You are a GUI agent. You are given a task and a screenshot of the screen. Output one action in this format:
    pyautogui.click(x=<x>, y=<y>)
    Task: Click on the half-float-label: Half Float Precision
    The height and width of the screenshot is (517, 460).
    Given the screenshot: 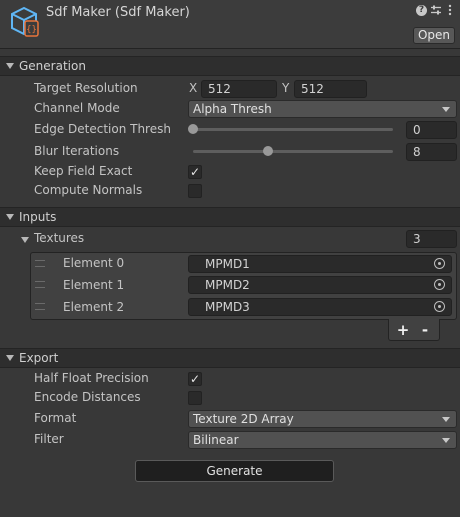 What is the action you would take?
    pyautogui.click(x=91, y=378)
    